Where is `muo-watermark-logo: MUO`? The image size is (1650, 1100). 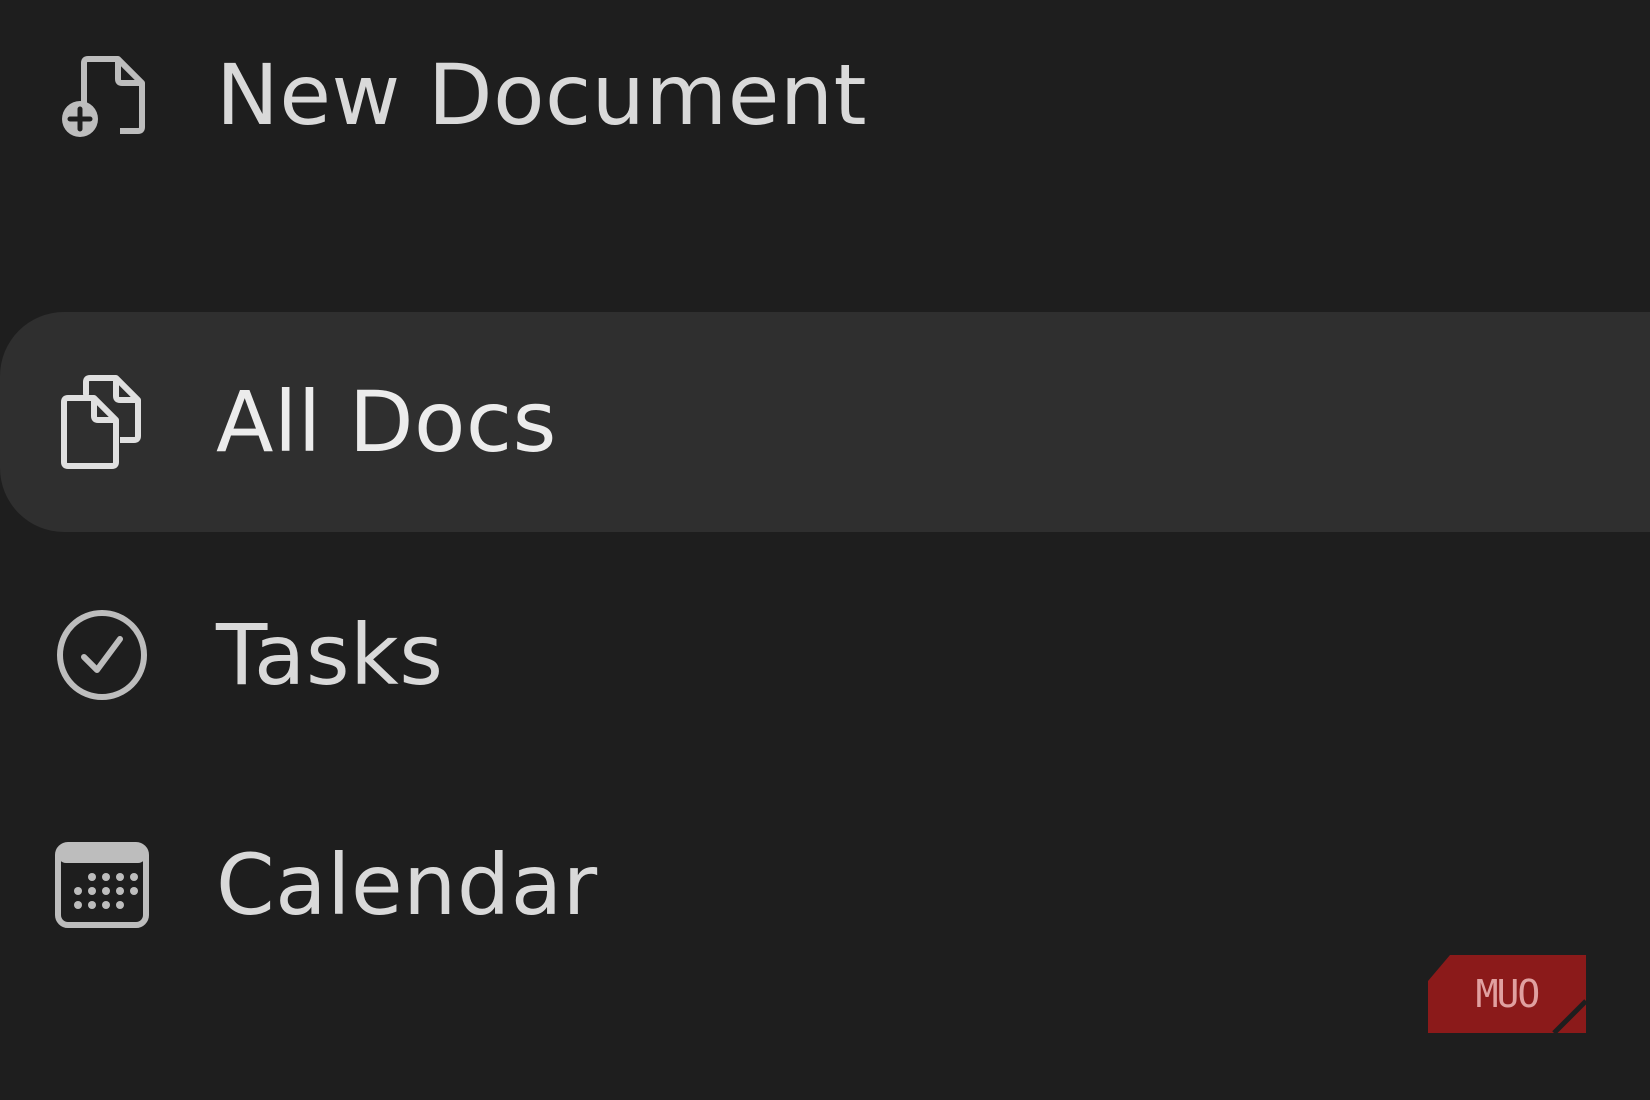 muo-watermark-logo: MUO is located at coordinates (1508, 995).